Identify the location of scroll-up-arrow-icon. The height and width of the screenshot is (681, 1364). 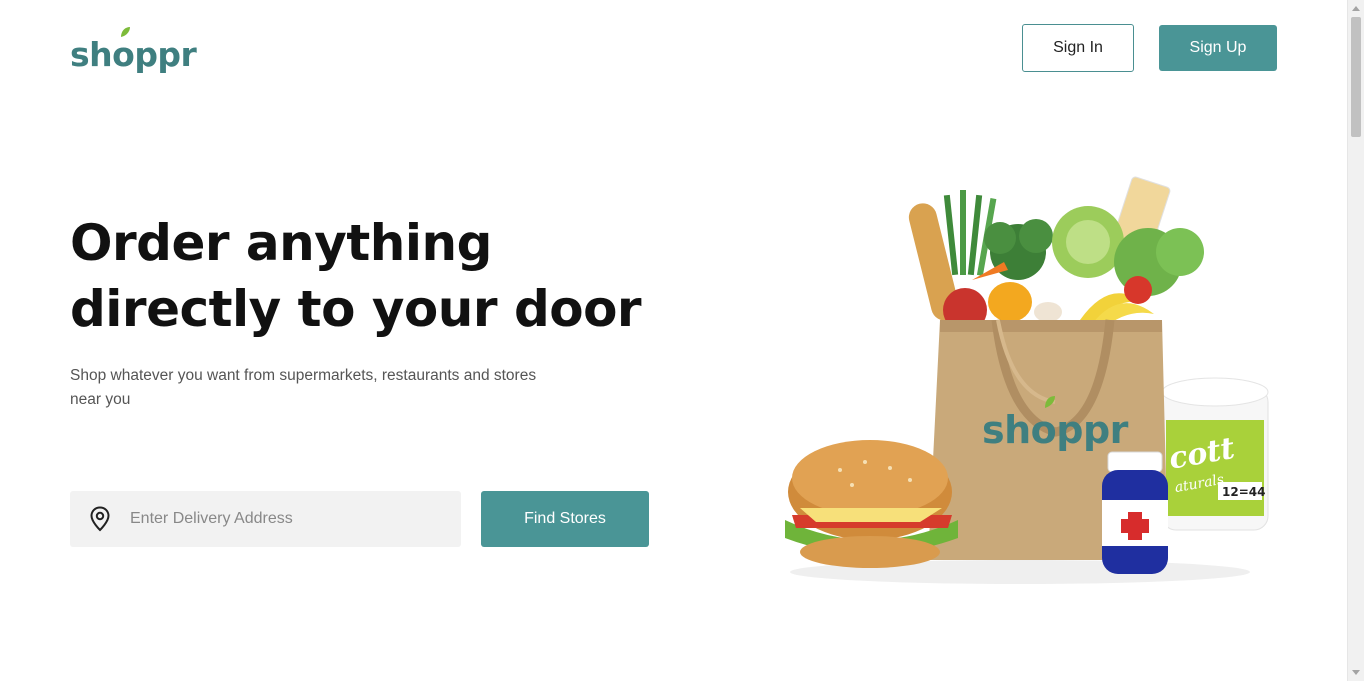
(1356, 8).